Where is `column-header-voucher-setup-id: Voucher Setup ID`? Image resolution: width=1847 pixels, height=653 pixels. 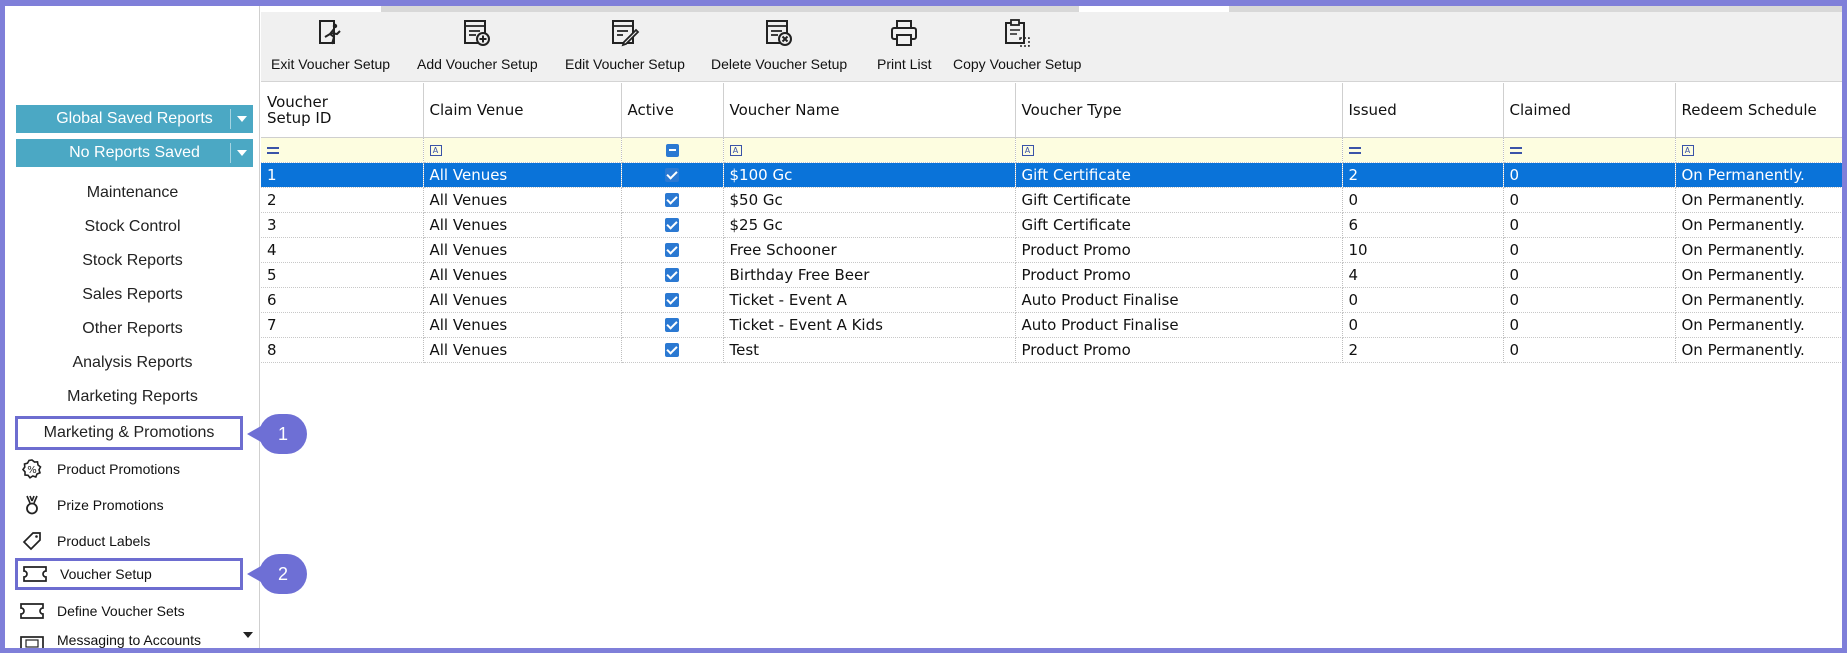
column-header-voucher-setup-id: Voucher Setup ID is located at coordinates (342, 110).